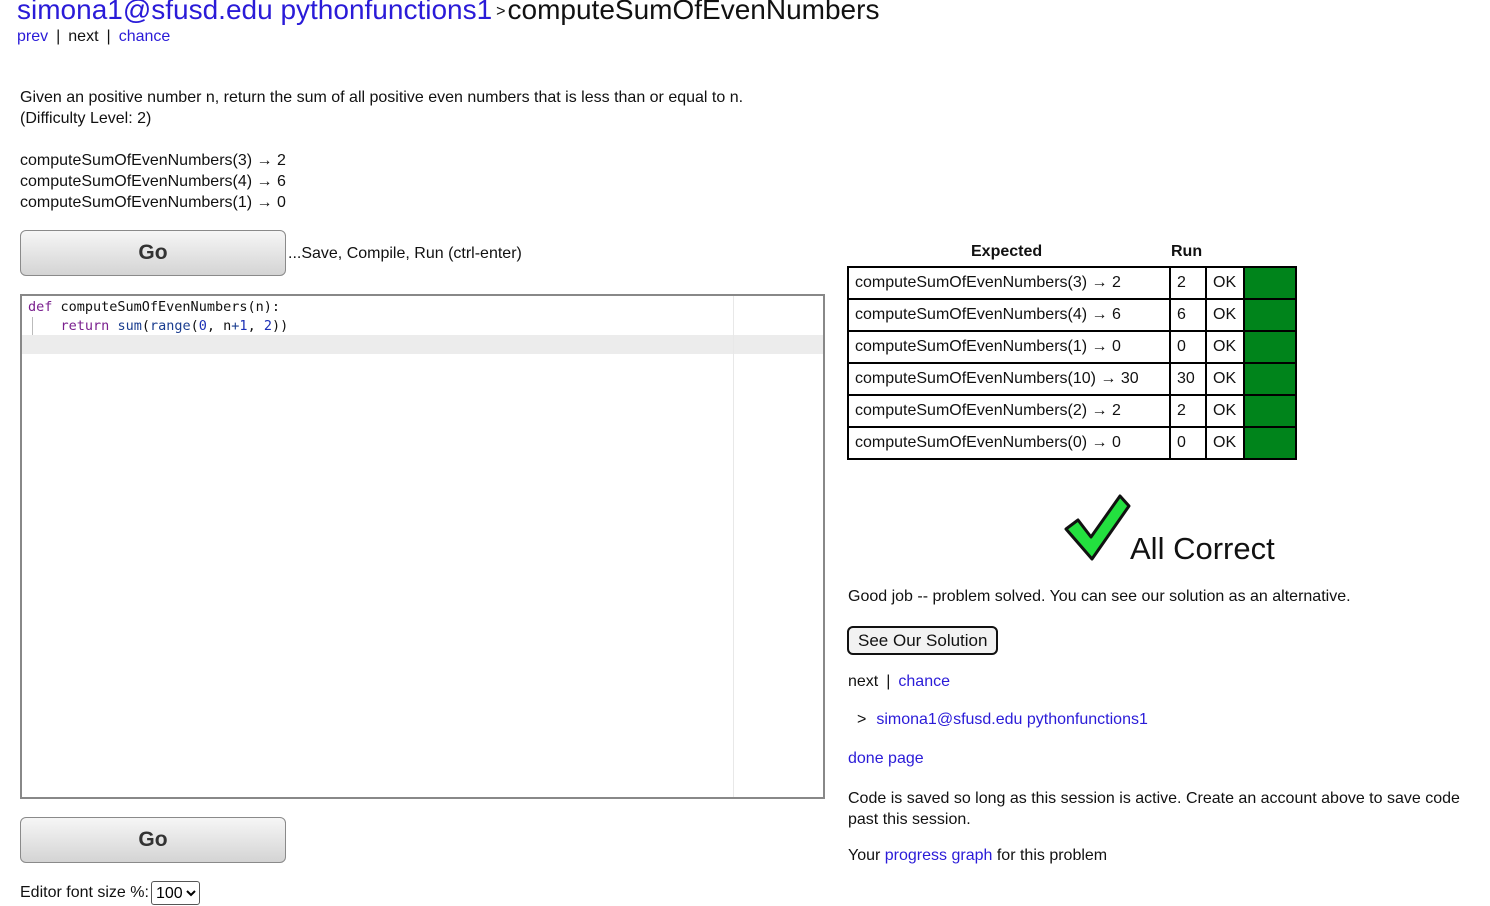  I want to click on font-size-label: Editor font size %:, so click(84, 892).